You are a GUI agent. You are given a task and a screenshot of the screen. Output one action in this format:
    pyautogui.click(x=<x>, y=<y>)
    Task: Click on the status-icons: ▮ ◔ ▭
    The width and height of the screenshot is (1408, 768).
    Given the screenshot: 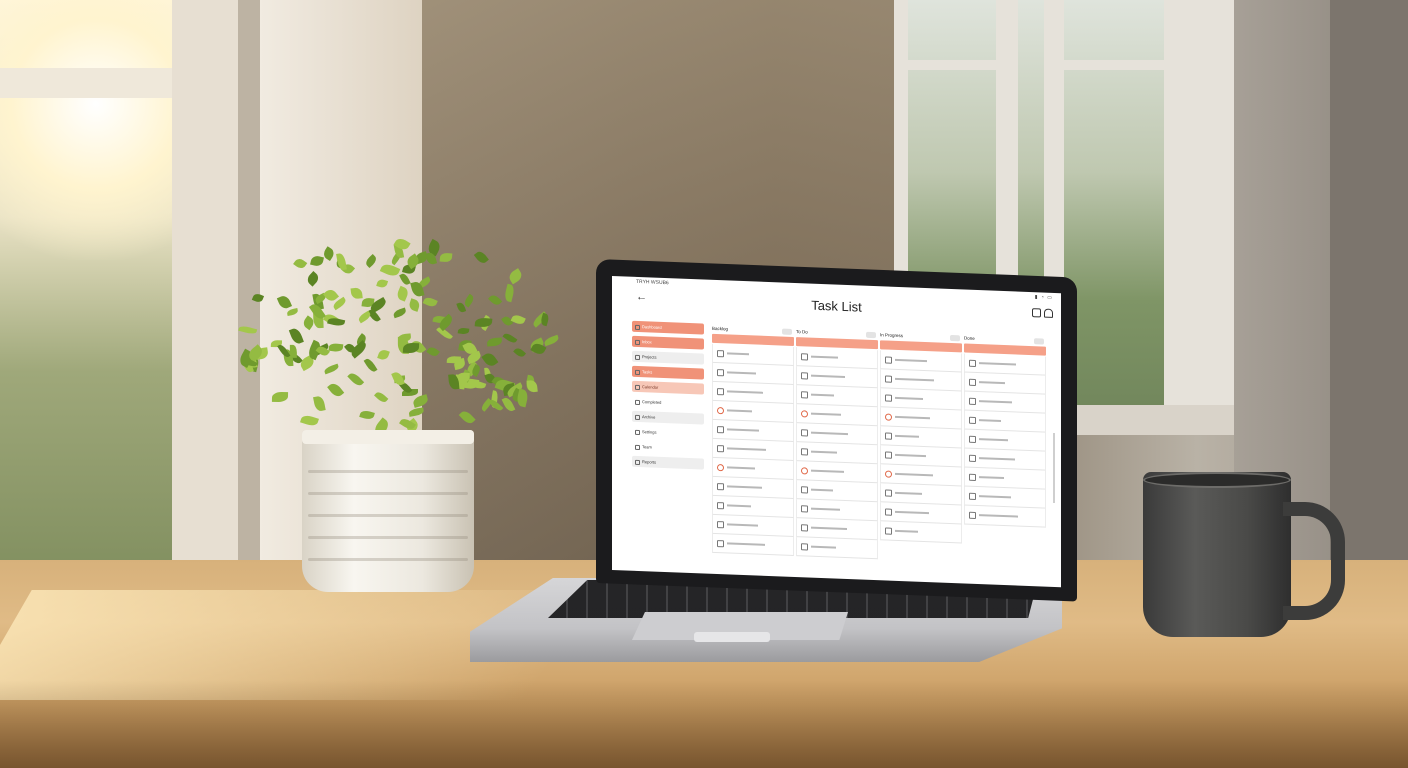 What is the action you would take?
    pyautogui.click(x=1043, y=297)
    